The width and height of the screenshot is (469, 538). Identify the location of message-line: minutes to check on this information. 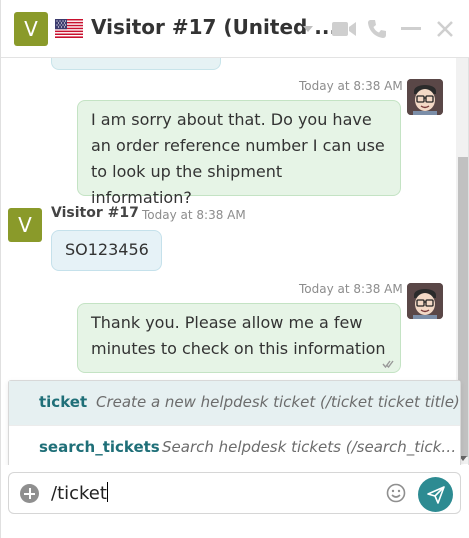
(238, 348).